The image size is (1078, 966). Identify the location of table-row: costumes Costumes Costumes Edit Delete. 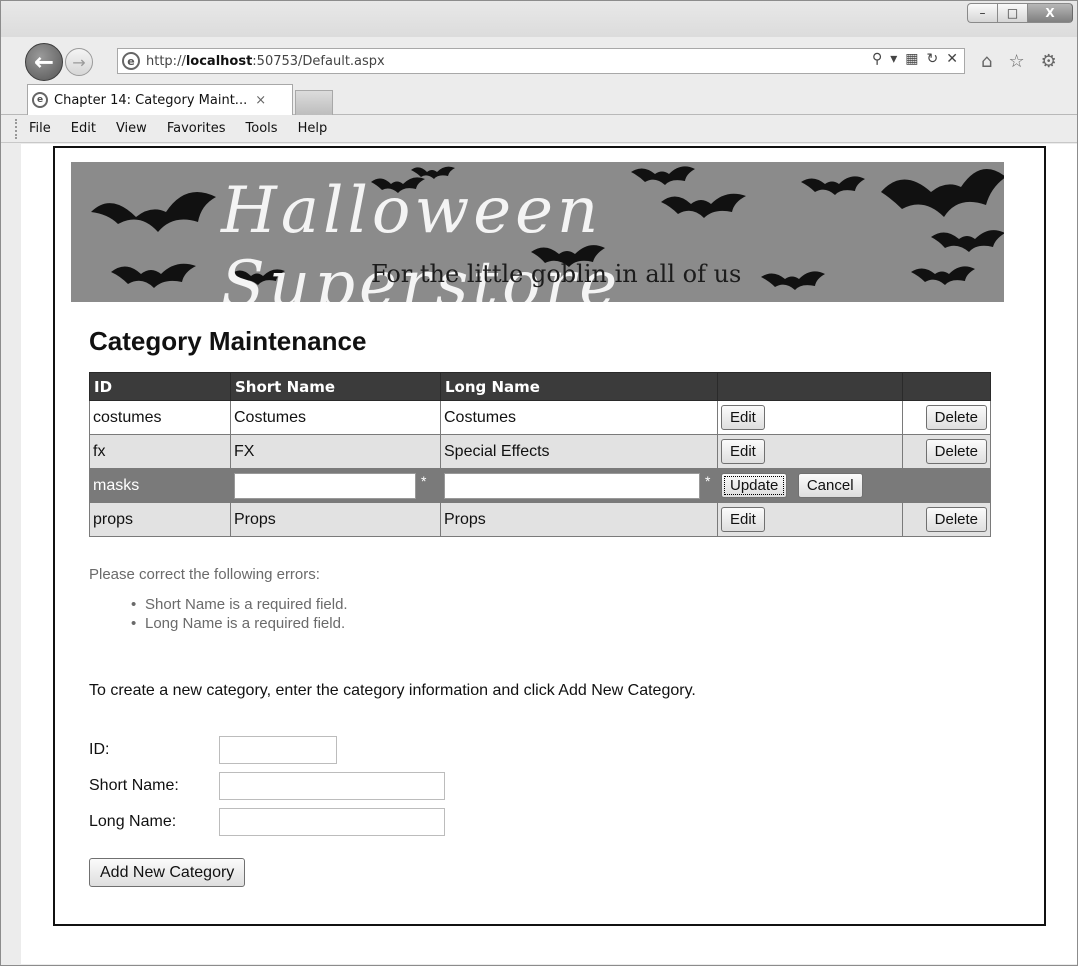
(540, 417).